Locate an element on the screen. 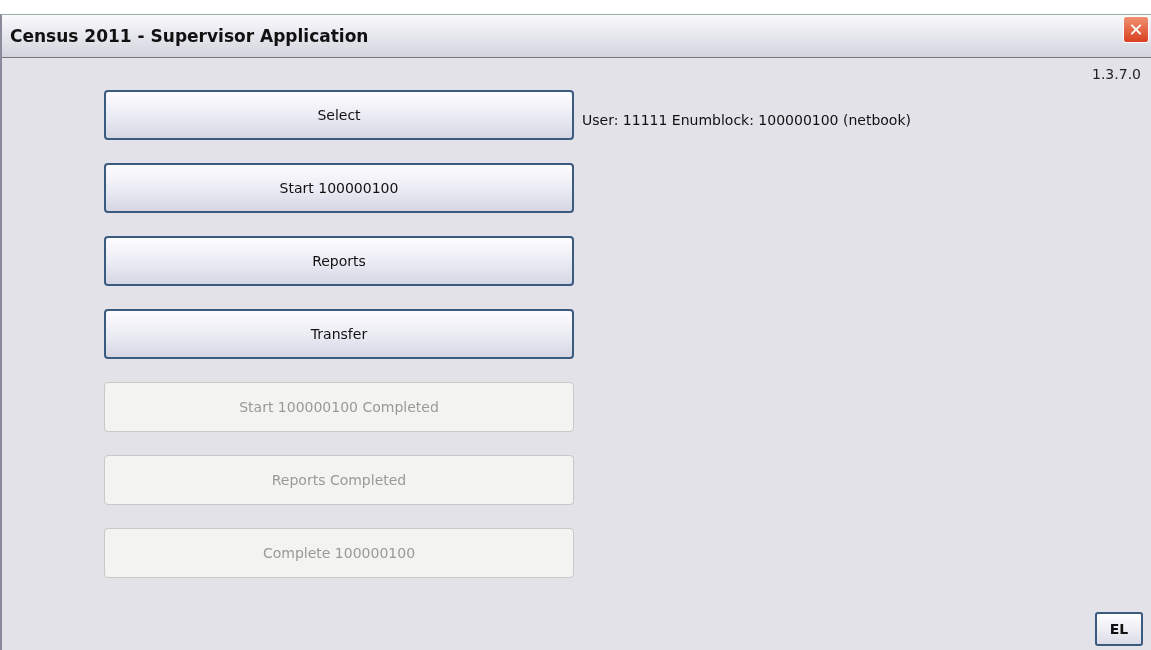 This screenshot has height=650, width=1151. version-label: 1.3.7.0 is located at coordinates (1116, 74).